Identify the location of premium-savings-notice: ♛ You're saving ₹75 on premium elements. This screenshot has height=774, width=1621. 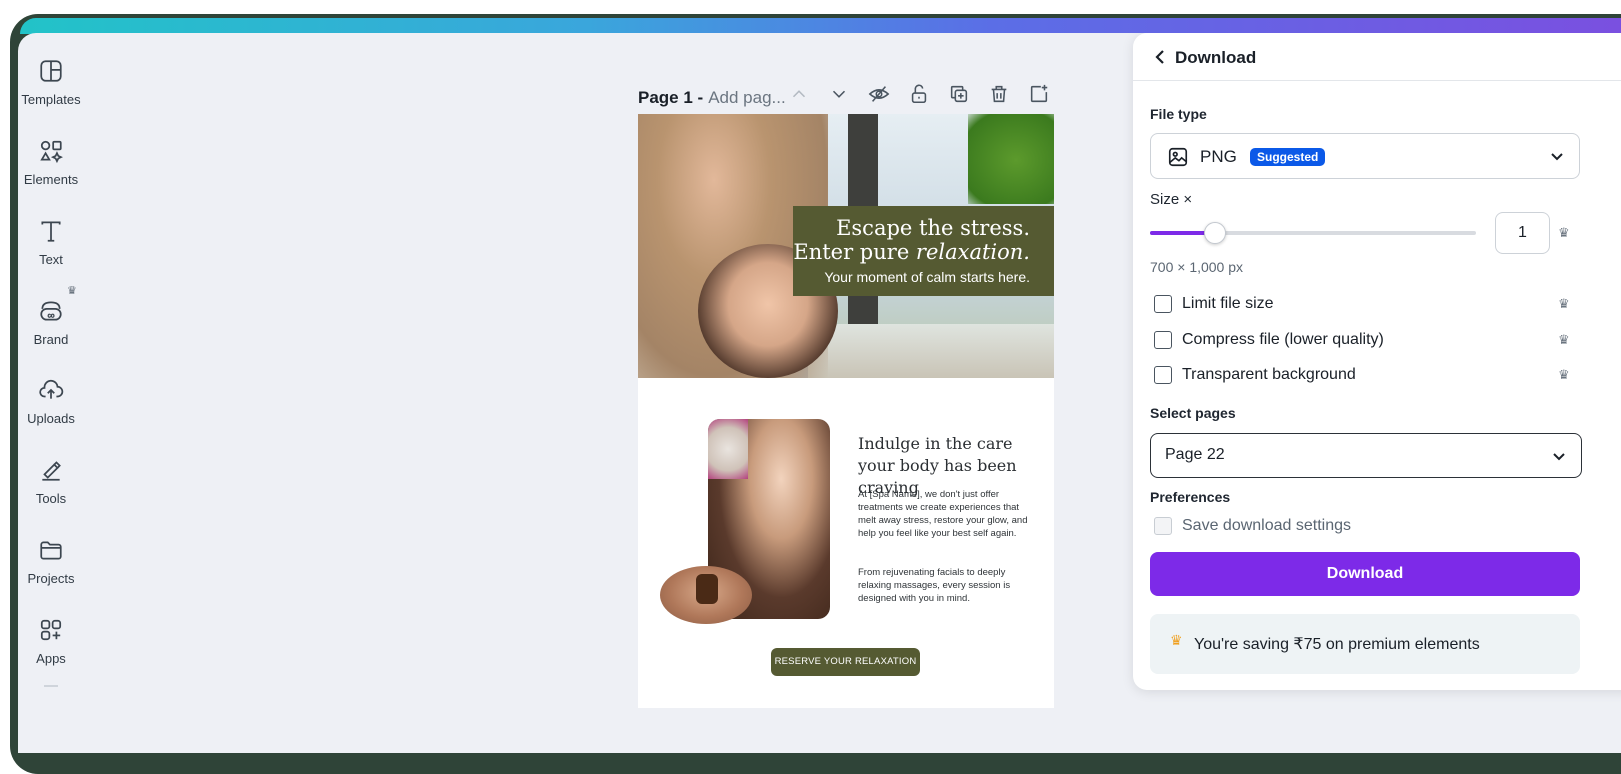
(1365, 644).